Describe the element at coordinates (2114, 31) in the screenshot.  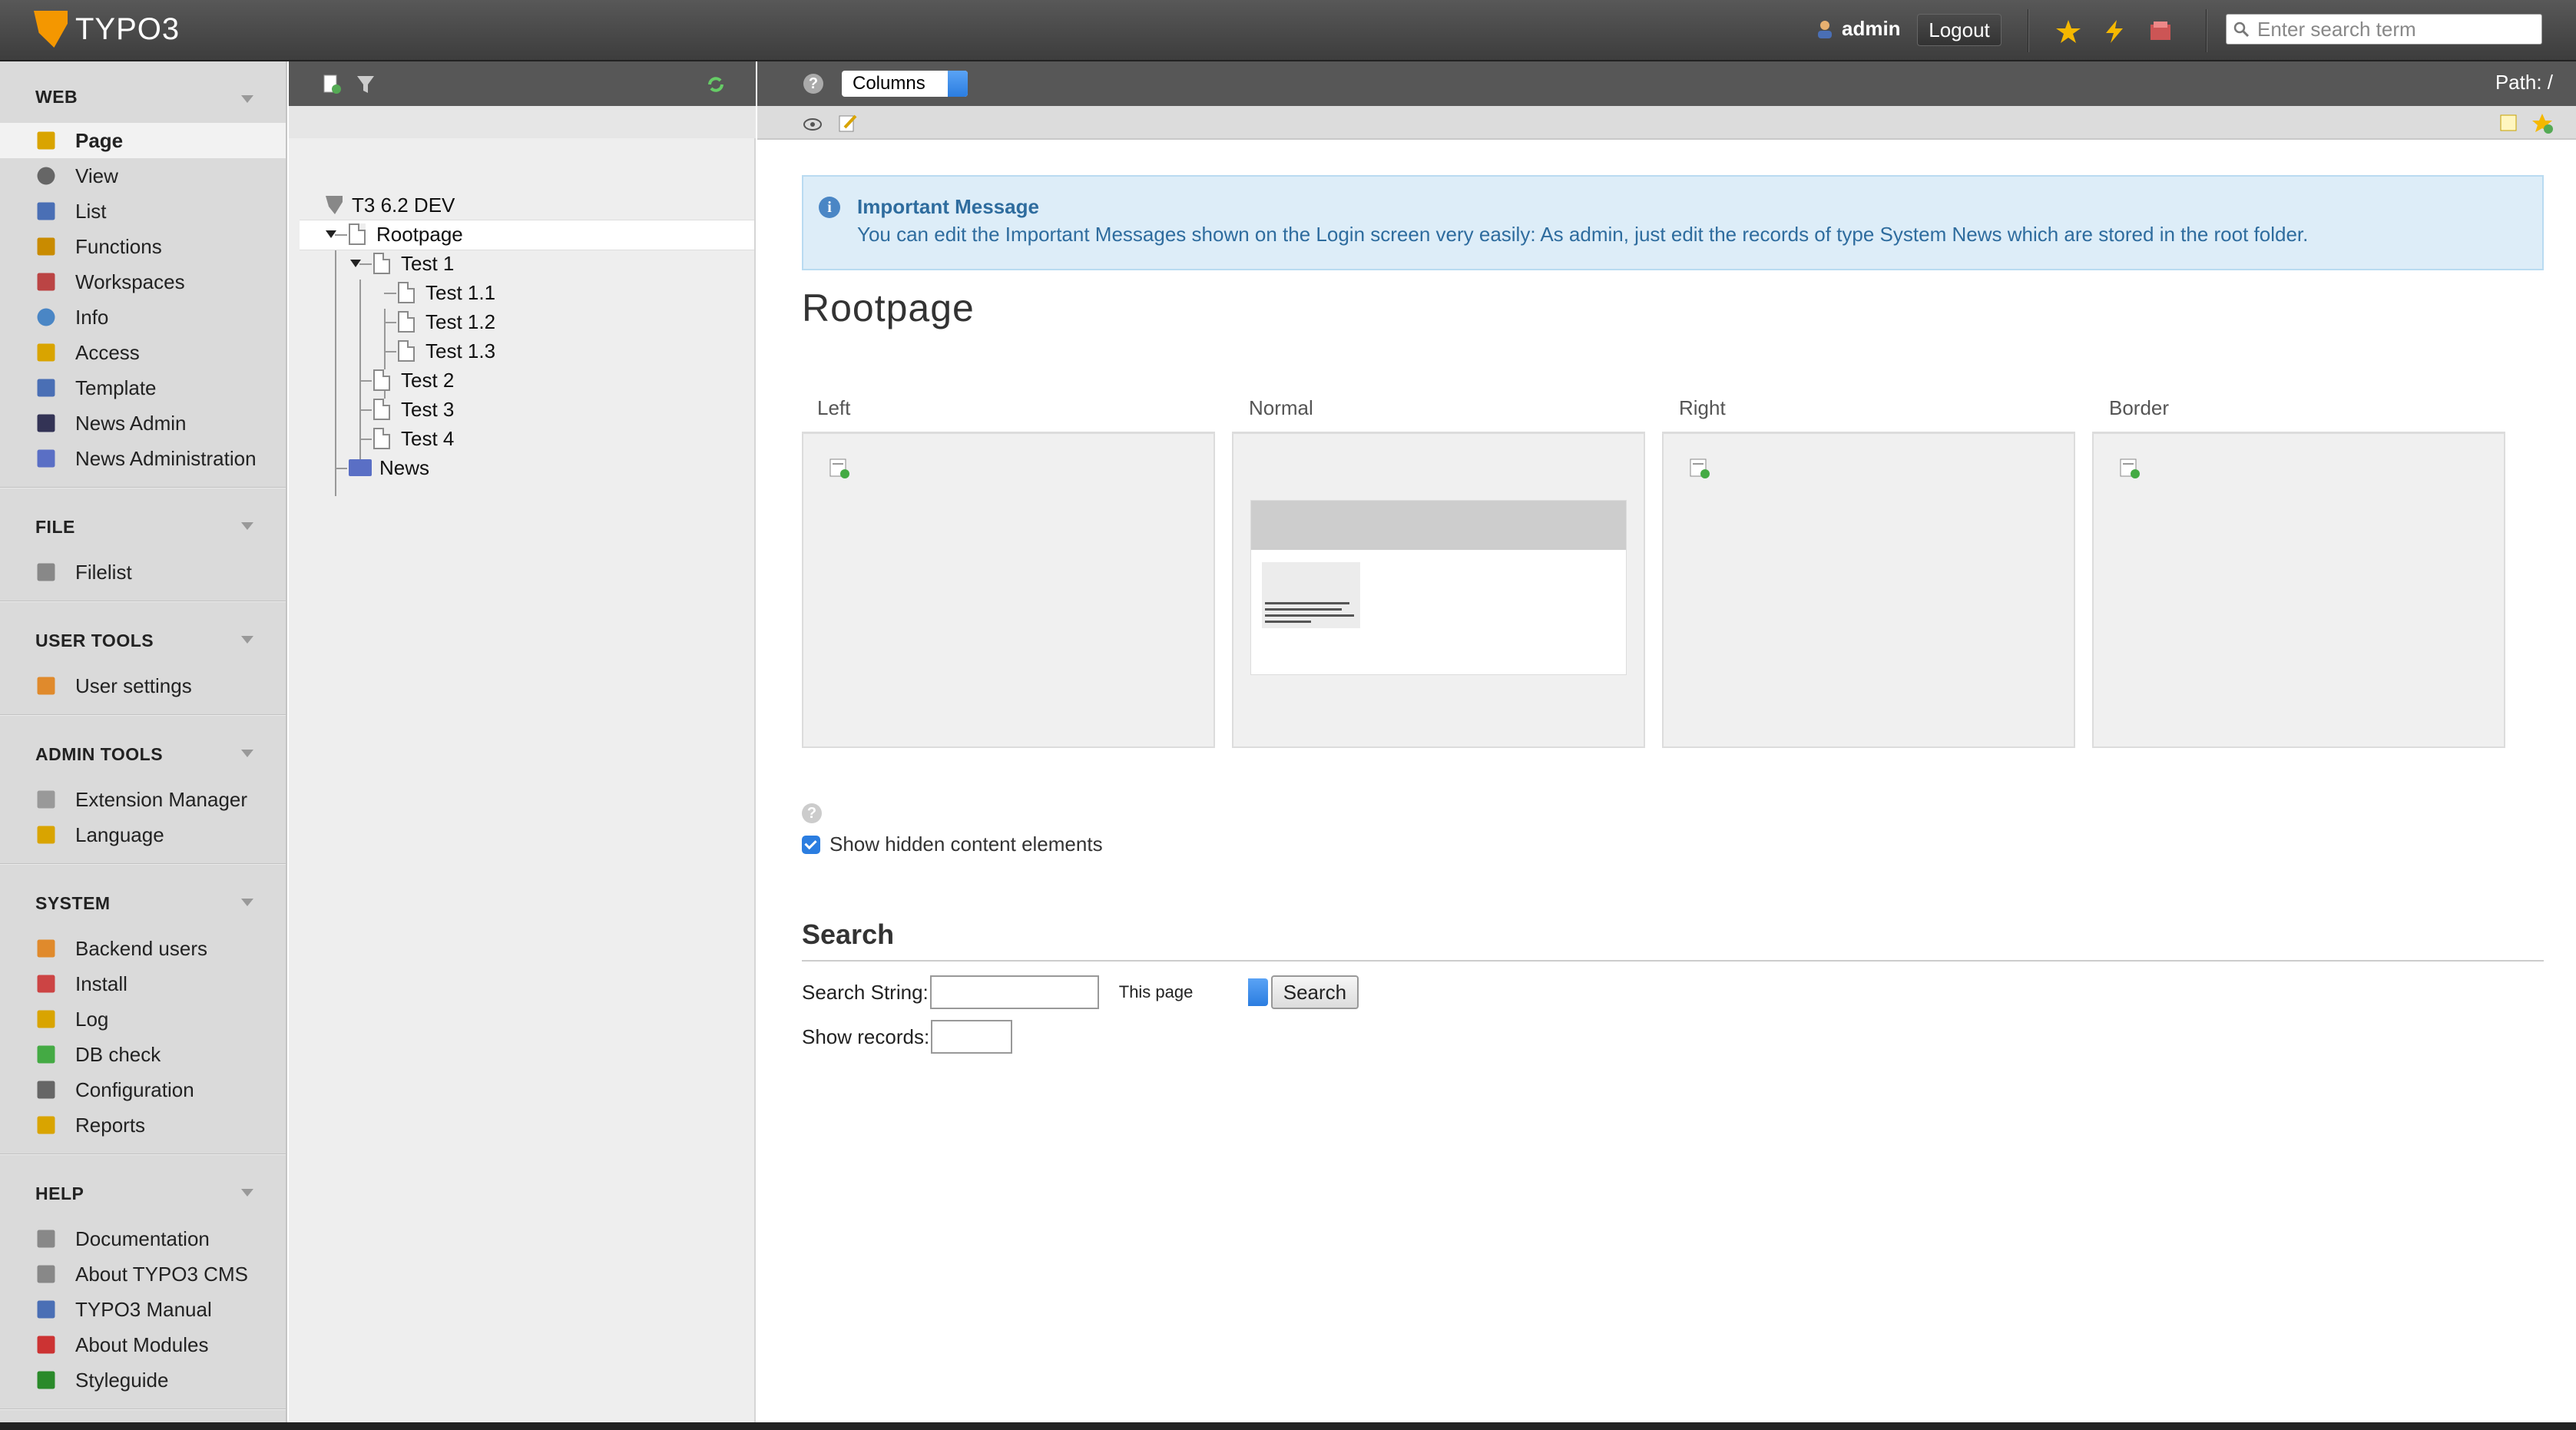
I see `flash-clear-cache-icon` at that location.